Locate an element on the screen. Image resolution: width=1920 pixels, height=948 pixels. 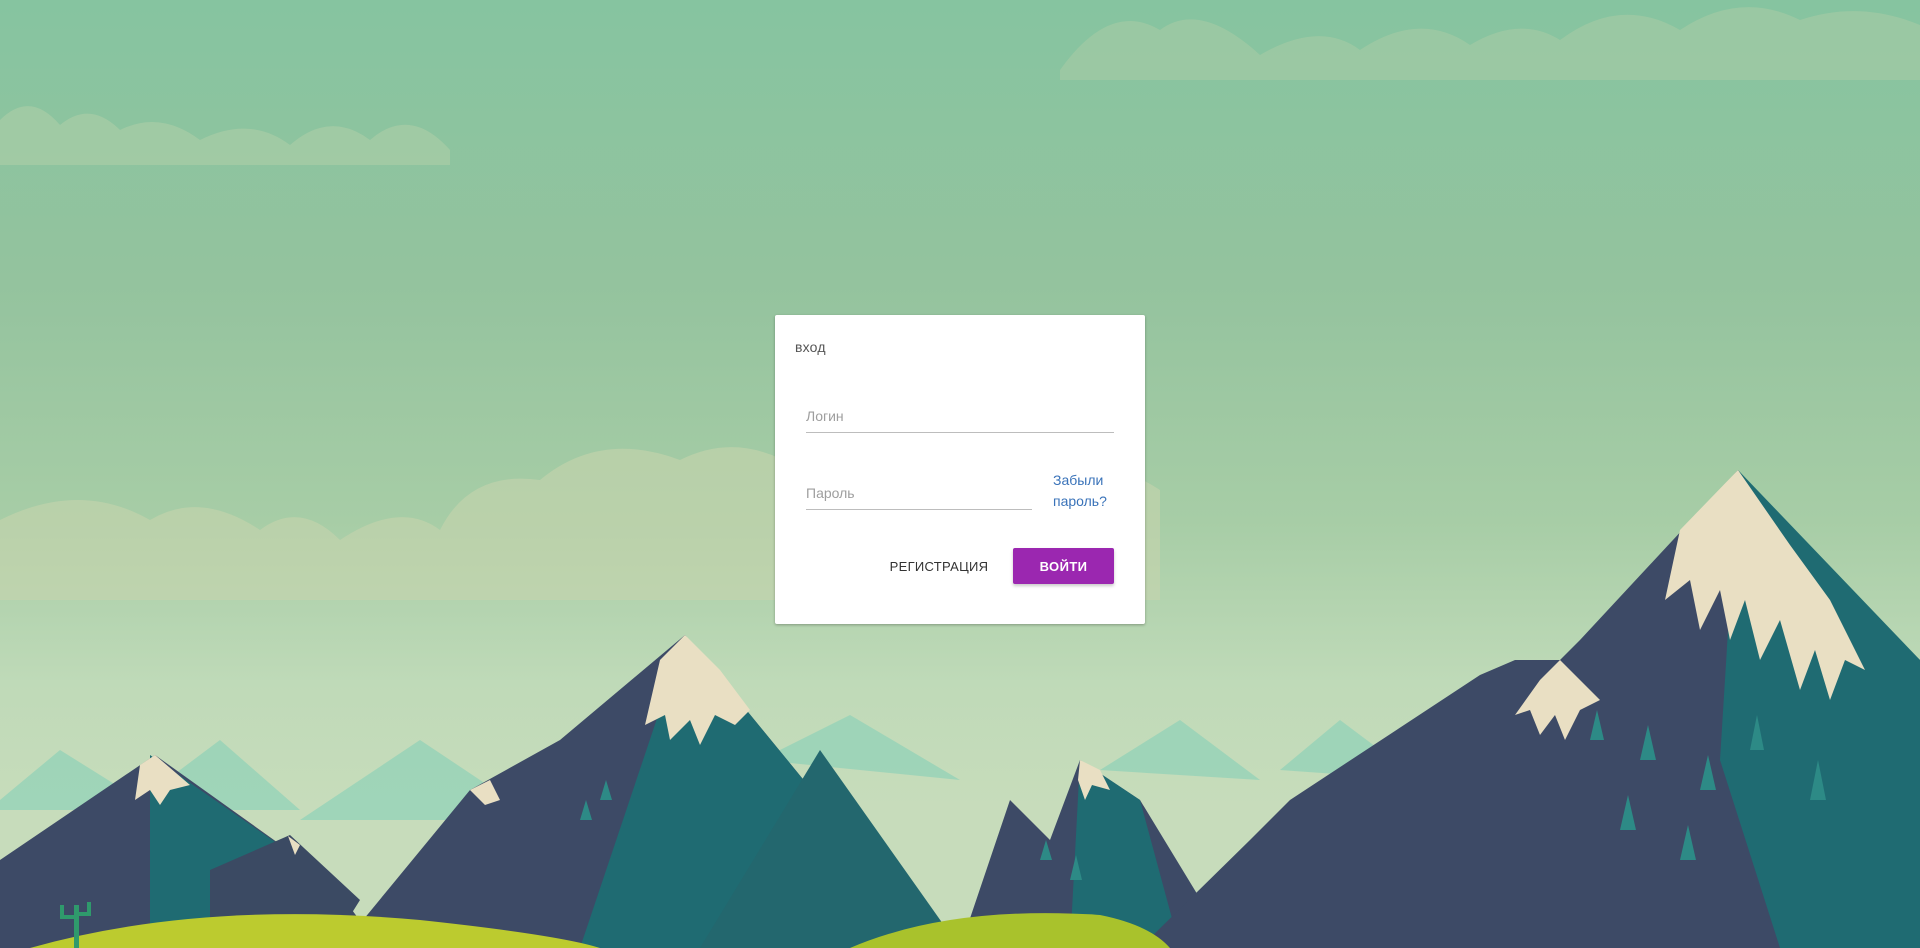
forgot-password-link: Забыли пароль? is located at coordinates (1093, 491).